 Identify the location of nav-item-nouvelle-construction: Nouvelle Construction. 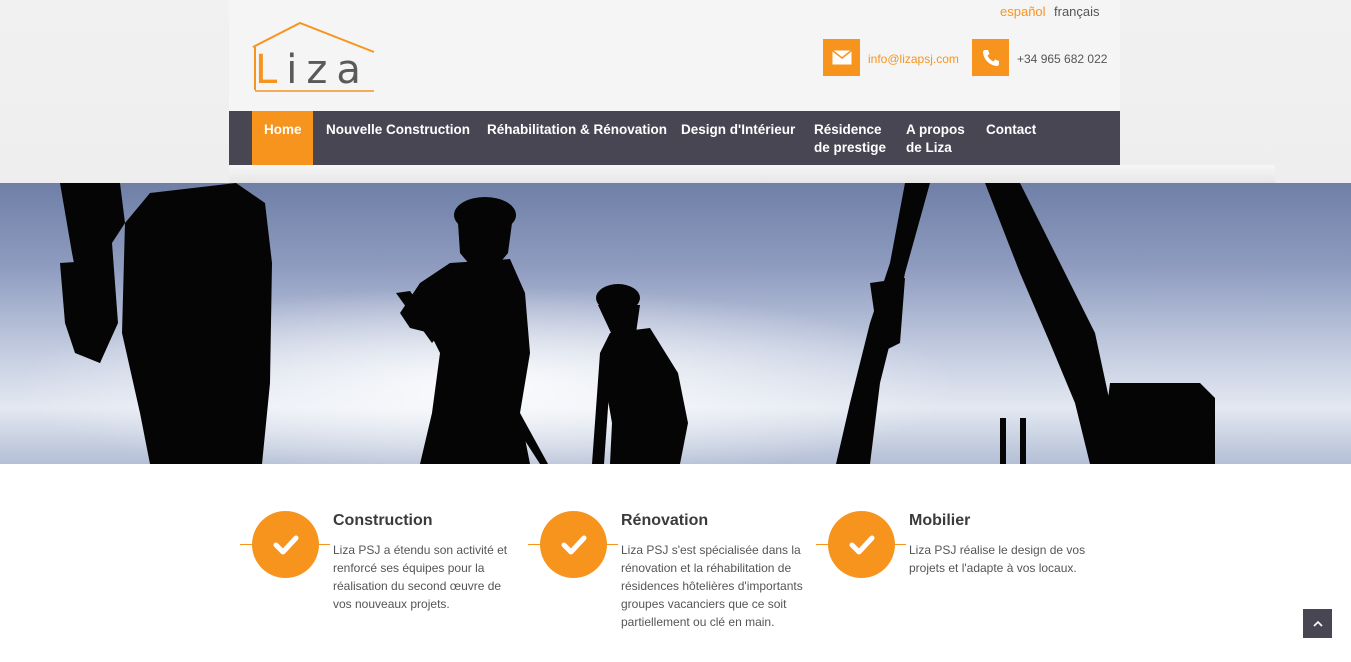
(398, 138).